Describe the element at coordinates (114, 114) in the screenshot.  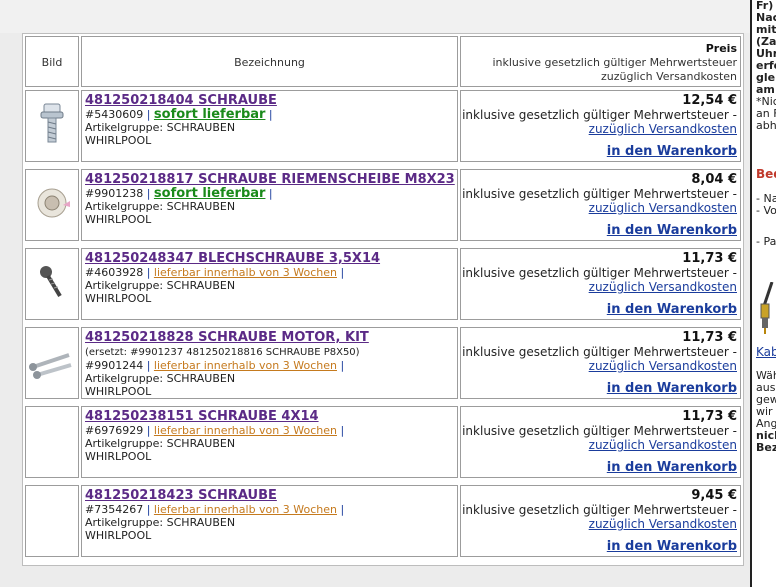
I see `product-code: #5430609` at that location.